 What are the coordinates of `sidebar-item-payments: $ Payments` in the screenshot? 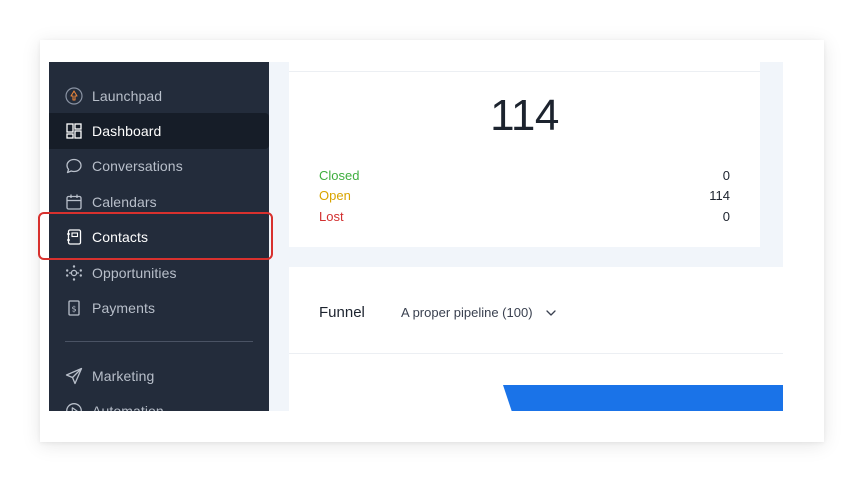 It's located at (159, 308).